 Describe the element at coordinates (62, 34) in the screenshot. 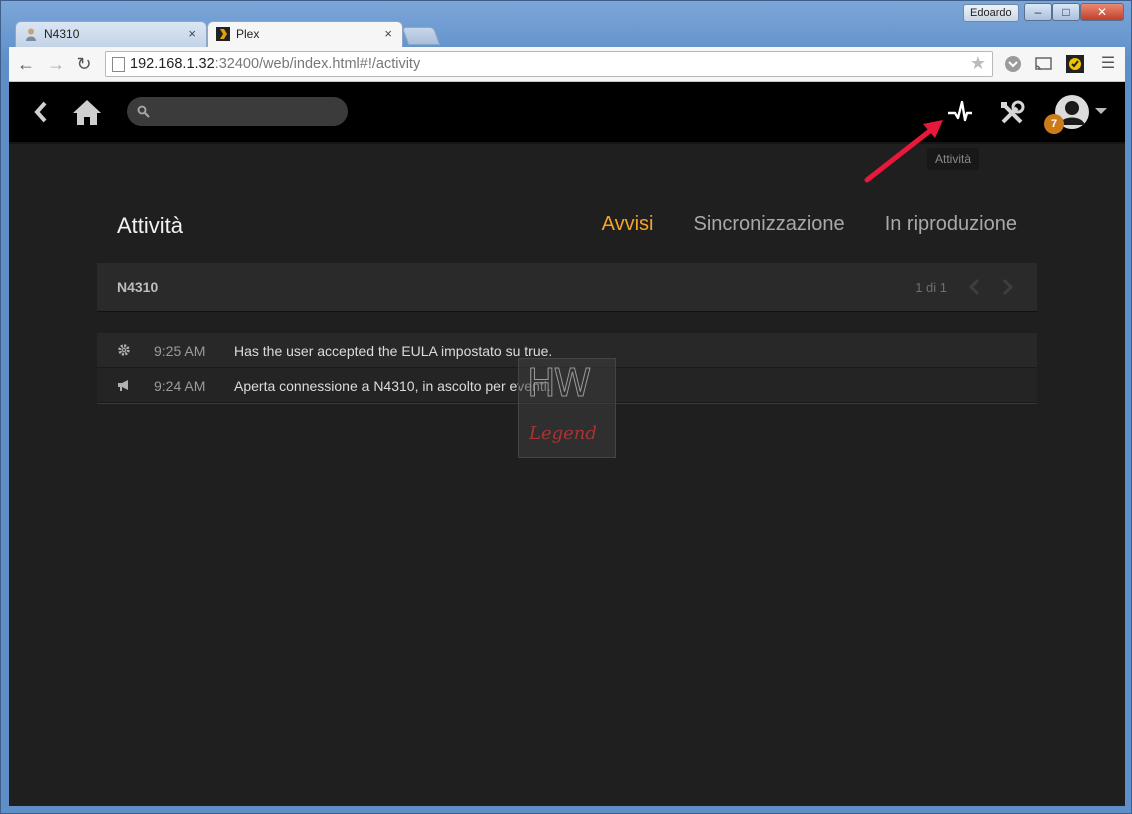

I see `tab-label: N4310` at that location.